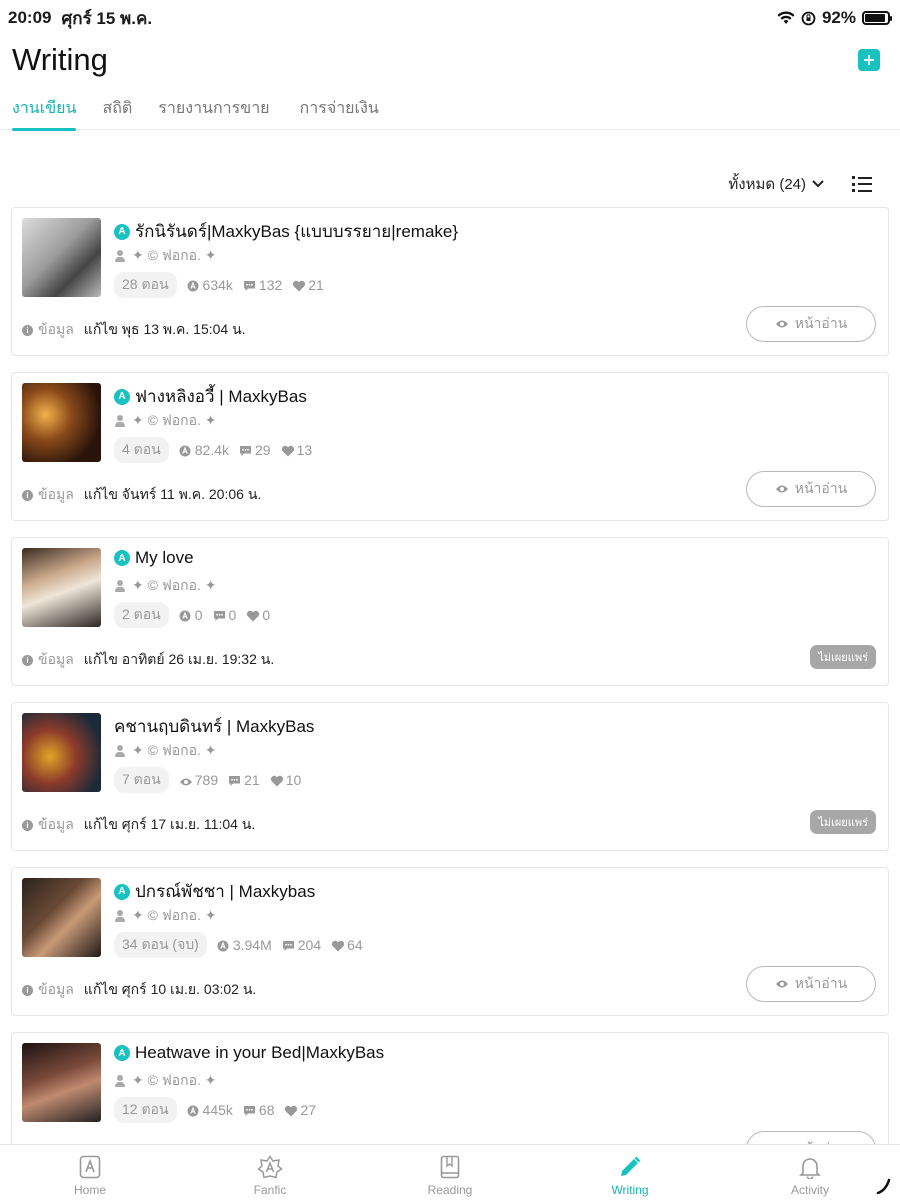 This screenshot has width=900, height=1200. I want to click on card-footer: i ข้อมูล แก้ไข ศุกร์ 17 เม.ย. 11:04 น., so click(138, 825).